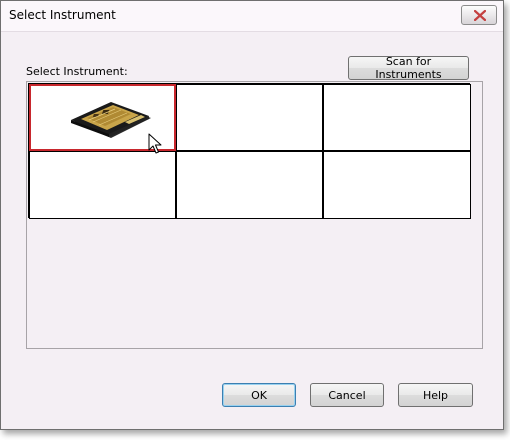  Describe the element at coordinates (408, 68) in the screenshot. I see `scan-for-instruments-button: Scan for Instruments` at that location.